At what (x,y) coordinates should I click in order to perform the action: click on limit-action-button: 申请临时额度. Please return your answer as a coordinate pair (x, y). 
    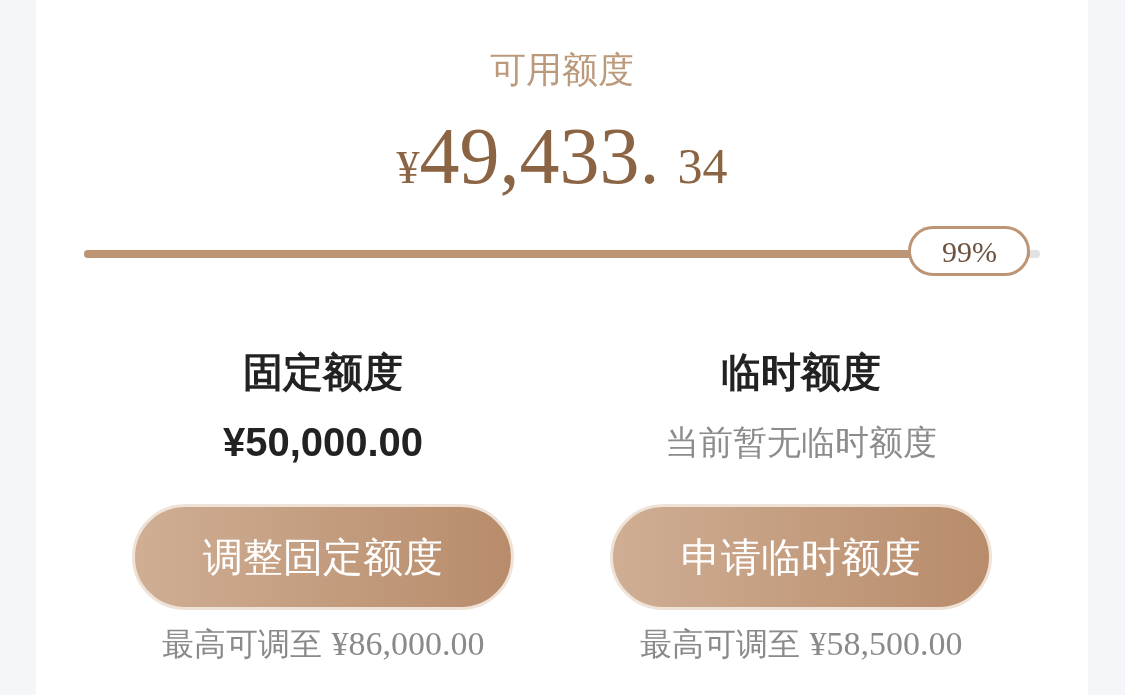
    Looking at the image, I should click on (801, 557).